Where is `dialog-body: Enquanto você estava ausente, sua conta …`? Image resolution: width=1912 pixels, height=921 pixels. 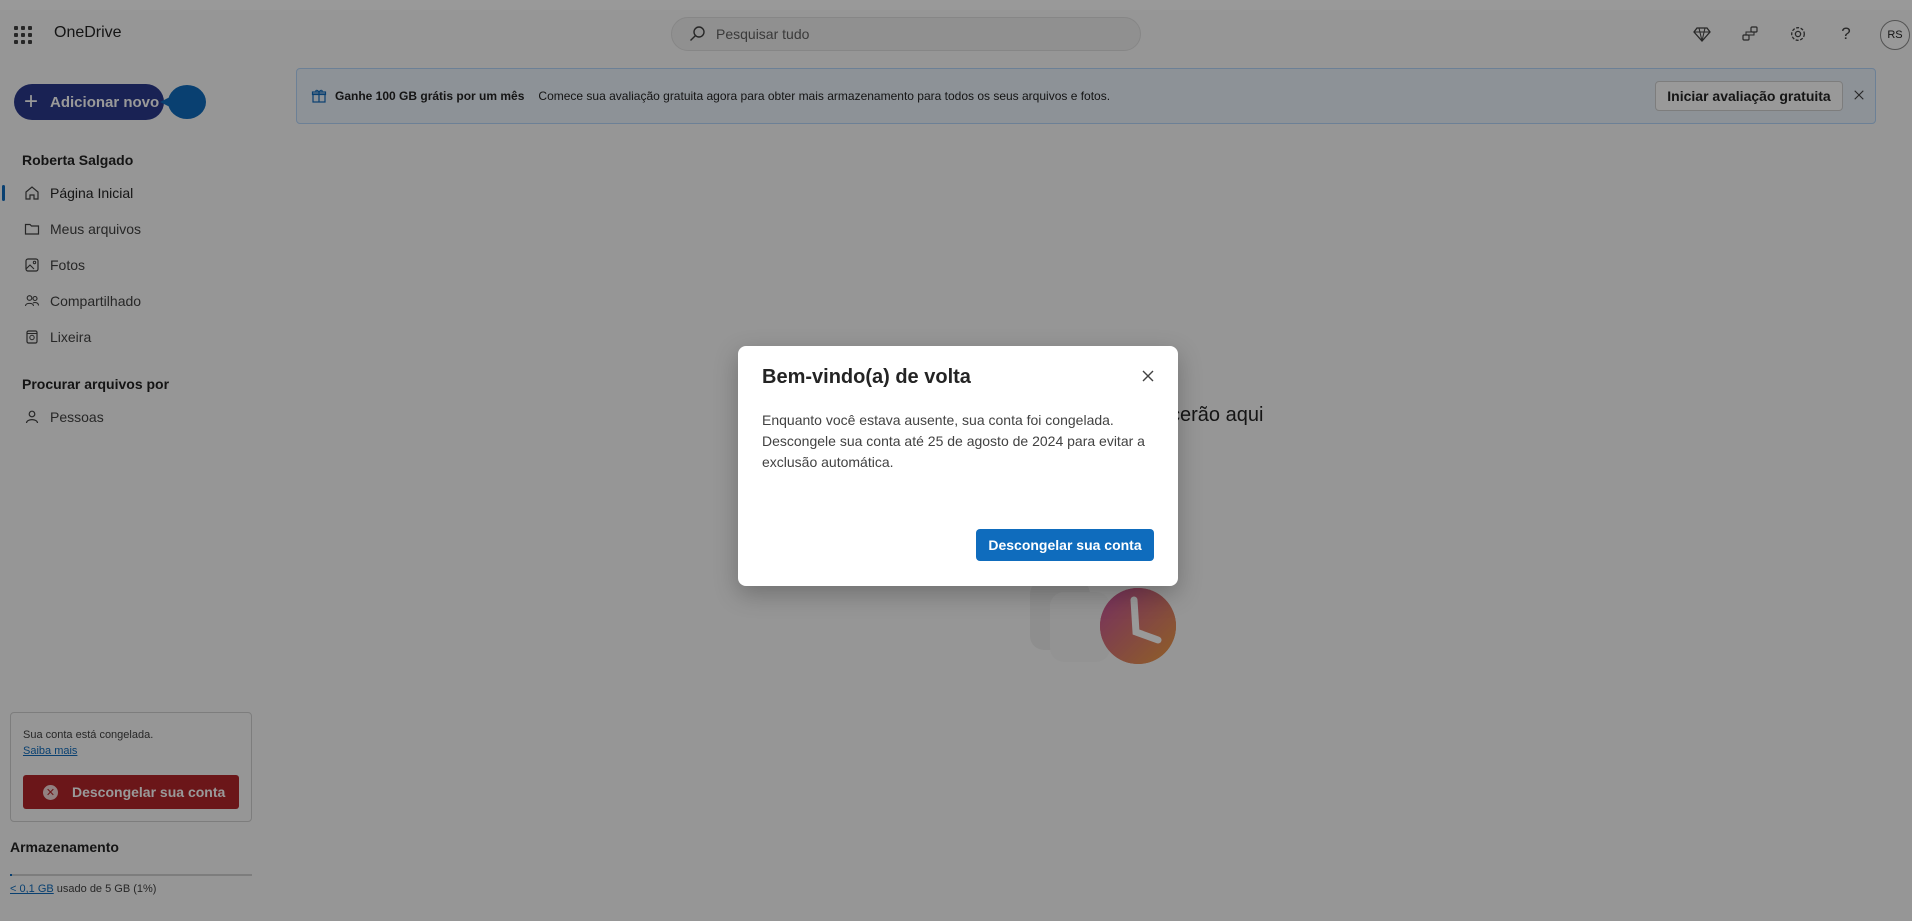 dialog-body: Enquanto você estava ausente, sua conta … is located at coordinates (953, 441).